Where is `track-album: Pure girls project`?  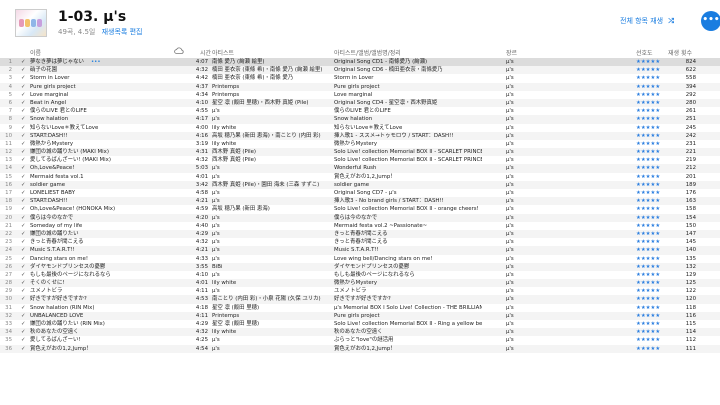 track-album: Pure girls project is located at coordinates (408, 87).